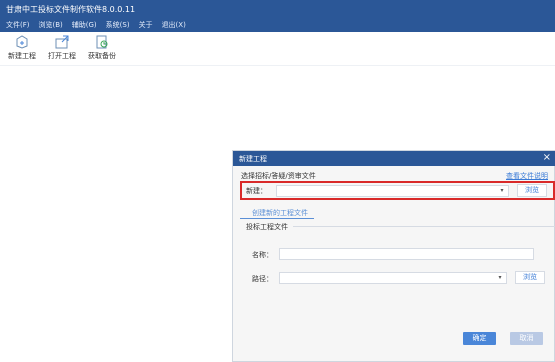 The height and width of the screenshot is (362, 555). What do you see at coordinates (267, 227) in the screenshot?
I see `group-title: 投标工程文件` at bounding box center [267, 227].